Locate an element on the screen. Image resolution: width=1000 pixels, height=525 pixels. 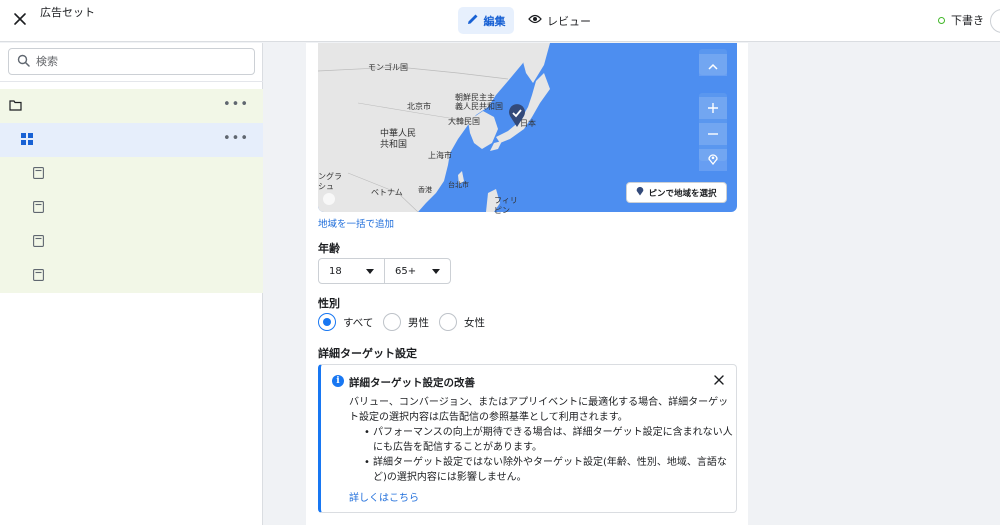
select-region-by-pin-button: ピンで地域を選択 is located at coordinates (676, 192).